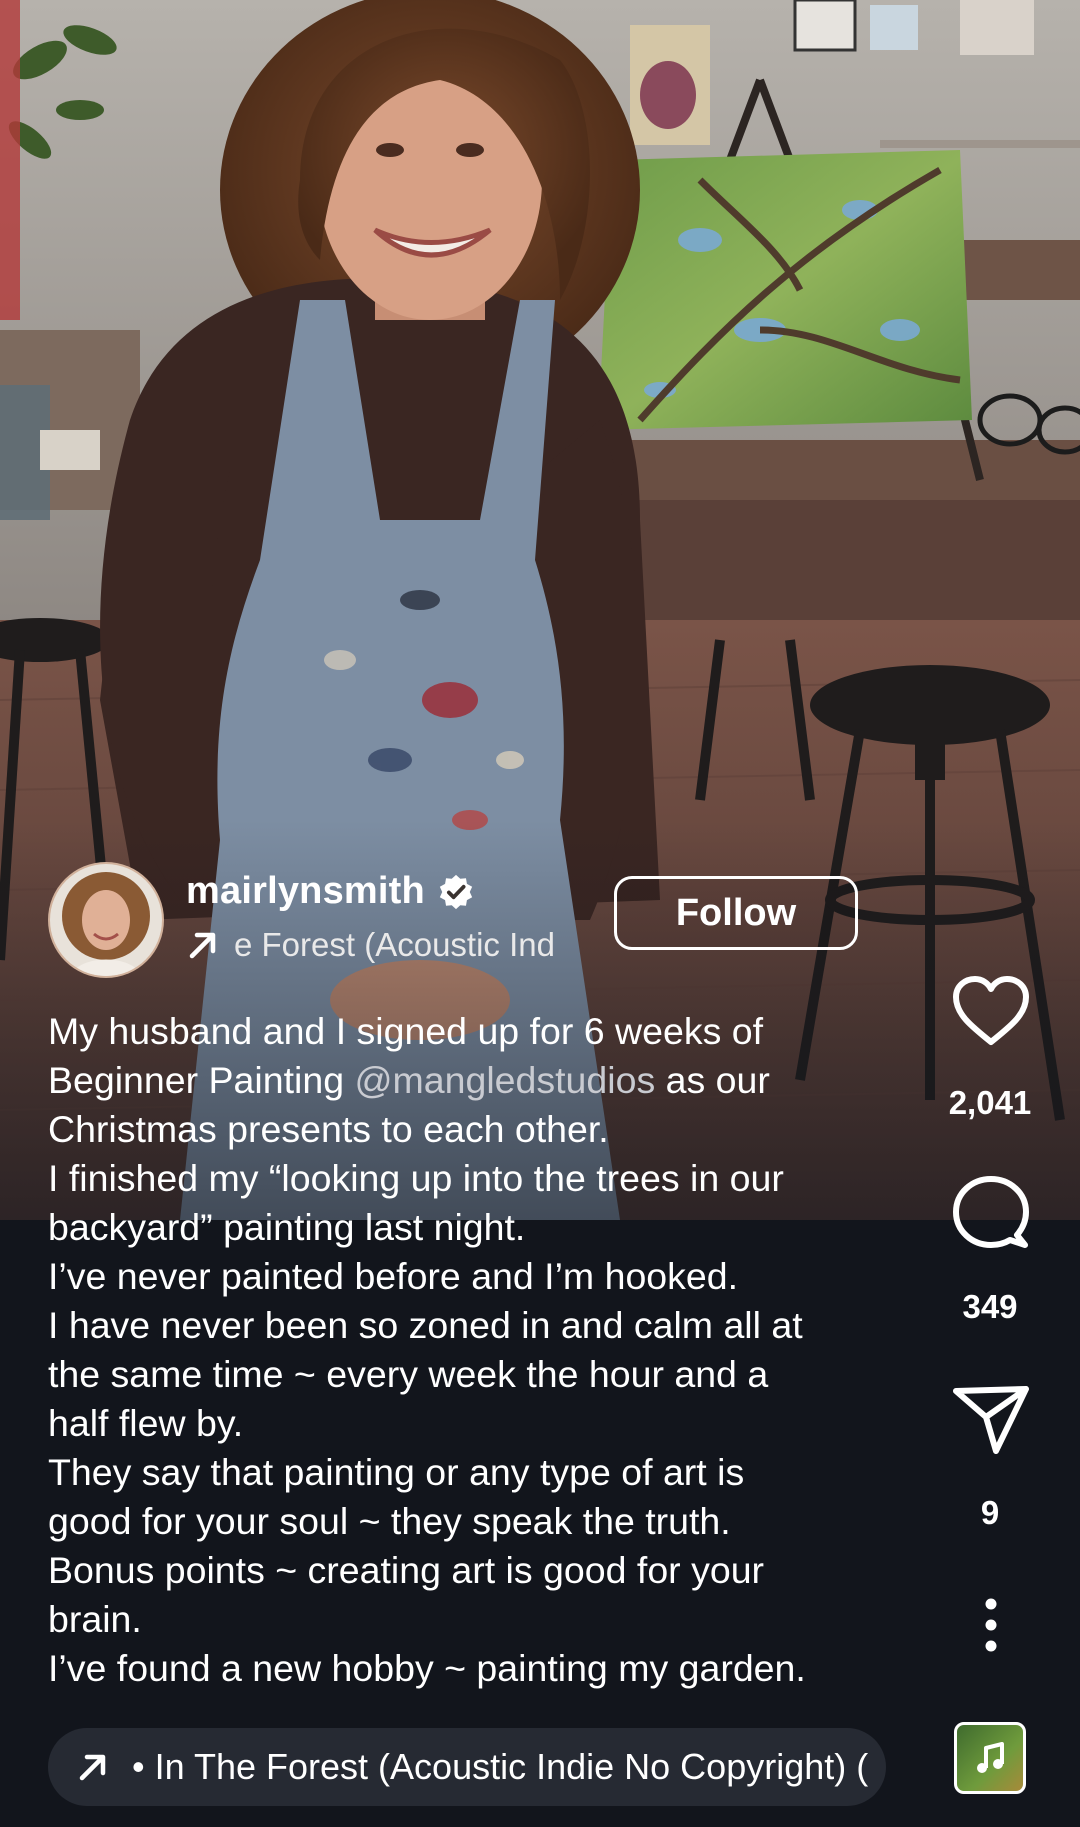 The image size is (1080, 1827). Describe the element at coordinates (483, 1619) in the screenshot. I see `caption-line: brain.` at that location.